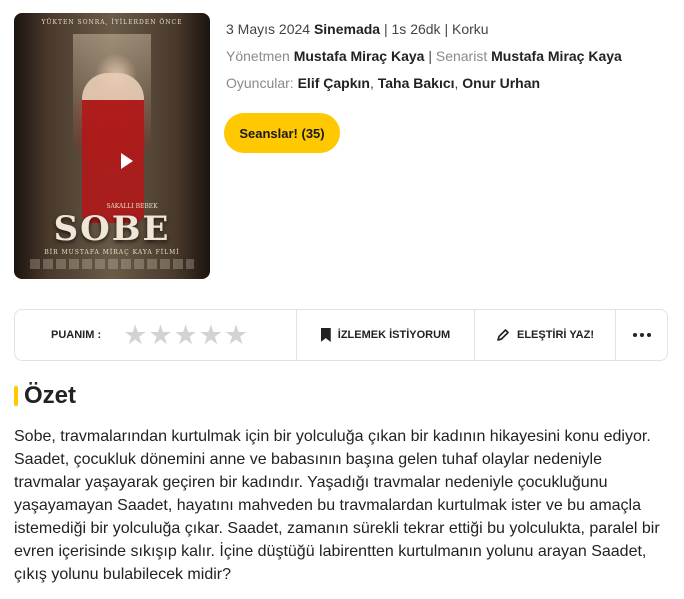 The image size is (684, 599). I want to click on poster-figure, so click(113, 148).